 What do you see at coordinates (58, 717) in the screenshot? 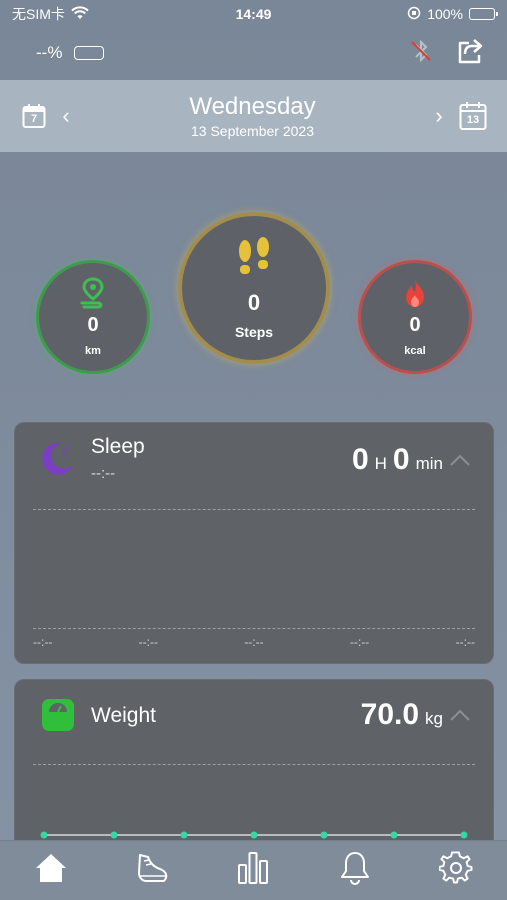
I see `scale-icon` at bounding box center [58, 717].